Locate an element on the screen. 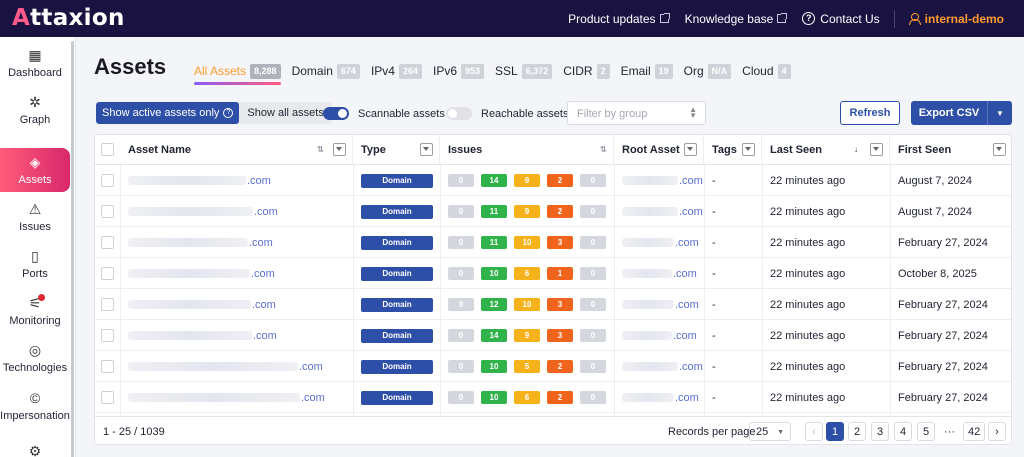 This screenshot has height=457, width=1024. issue-count-badge: 6 is located at coordinates (527, 273).